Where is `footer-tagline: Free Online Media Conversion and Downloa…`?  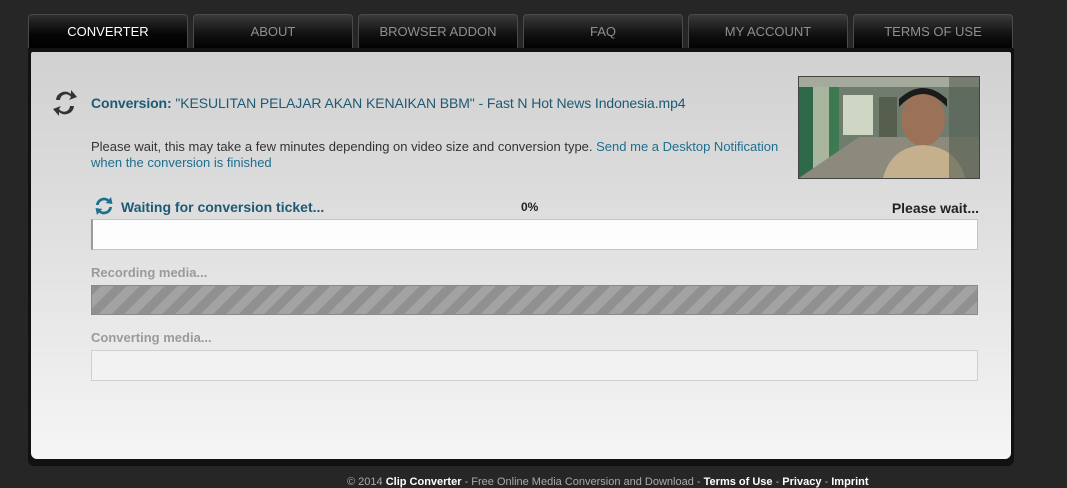 footer-tagline: Free Online Media Conversion and Downloa… is located at coordinates (582, 482).